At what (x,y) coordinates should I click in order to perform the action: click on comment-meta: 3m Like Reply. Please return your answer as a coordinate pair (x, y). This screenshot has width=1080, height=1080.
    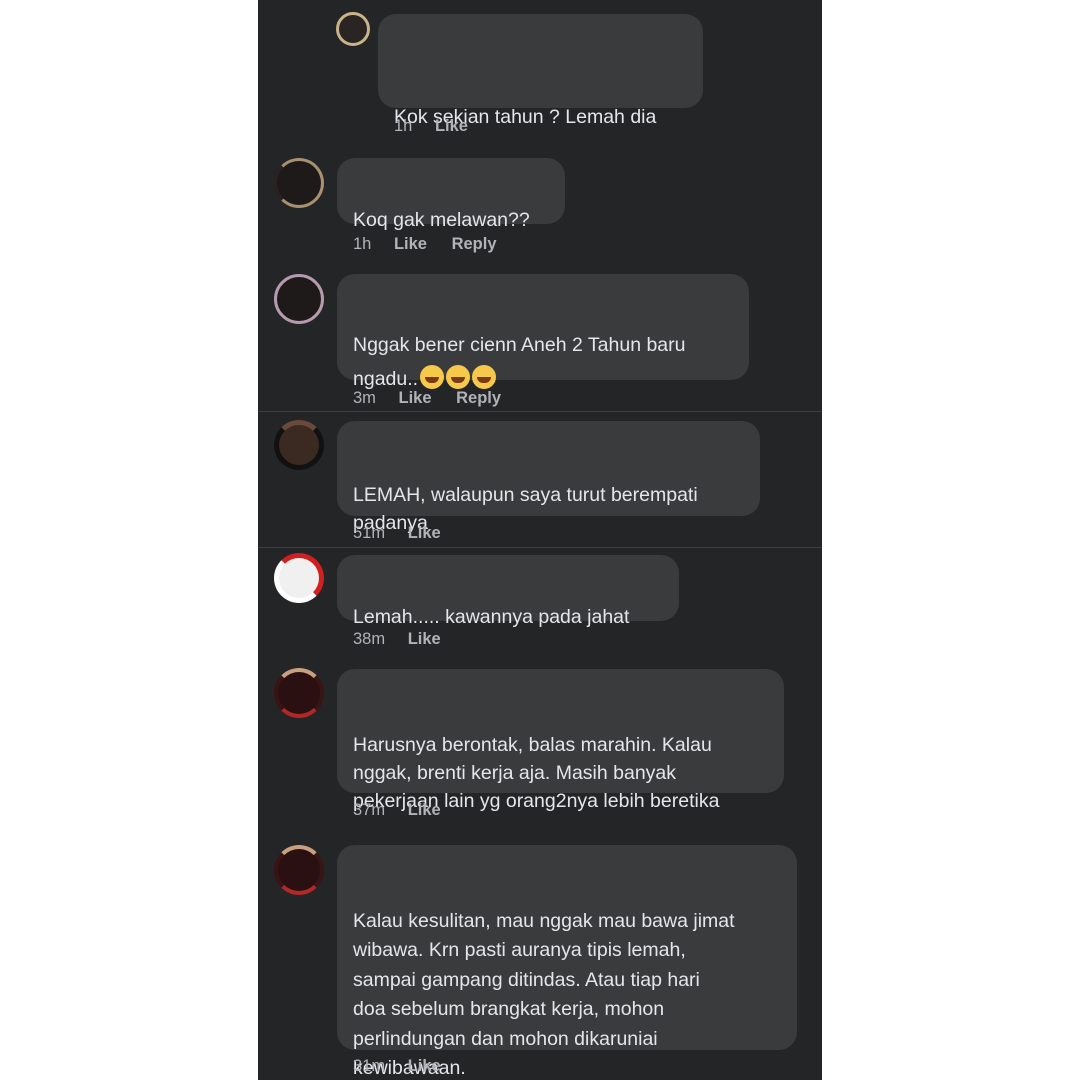
    Looking at the image, I should click on (437, 398).